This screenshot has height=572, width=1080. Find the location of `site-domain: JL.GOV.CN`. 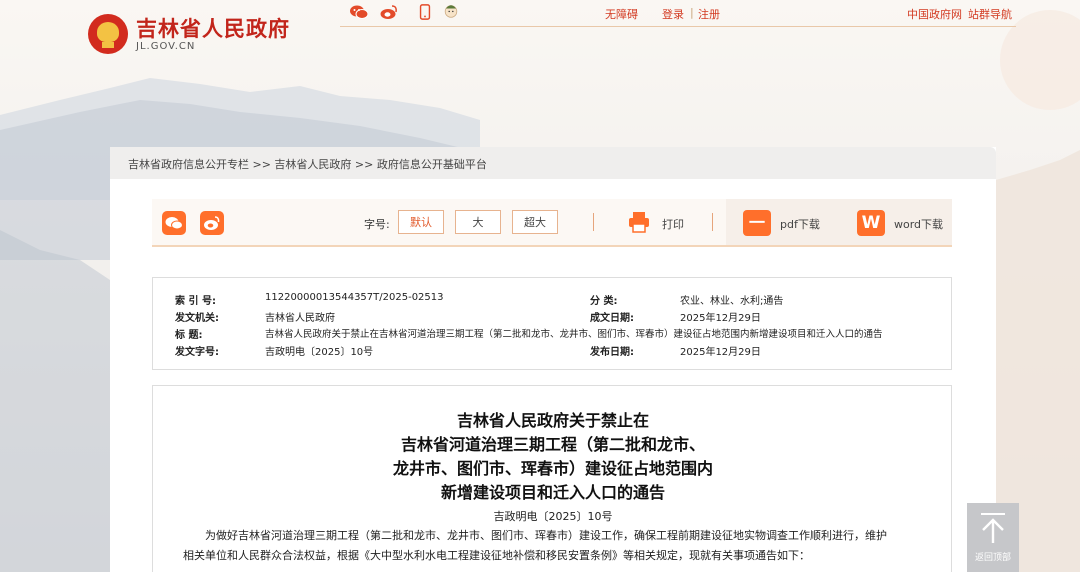

site-domain: JL.GOV.CN is located at coordinates (166, 46).